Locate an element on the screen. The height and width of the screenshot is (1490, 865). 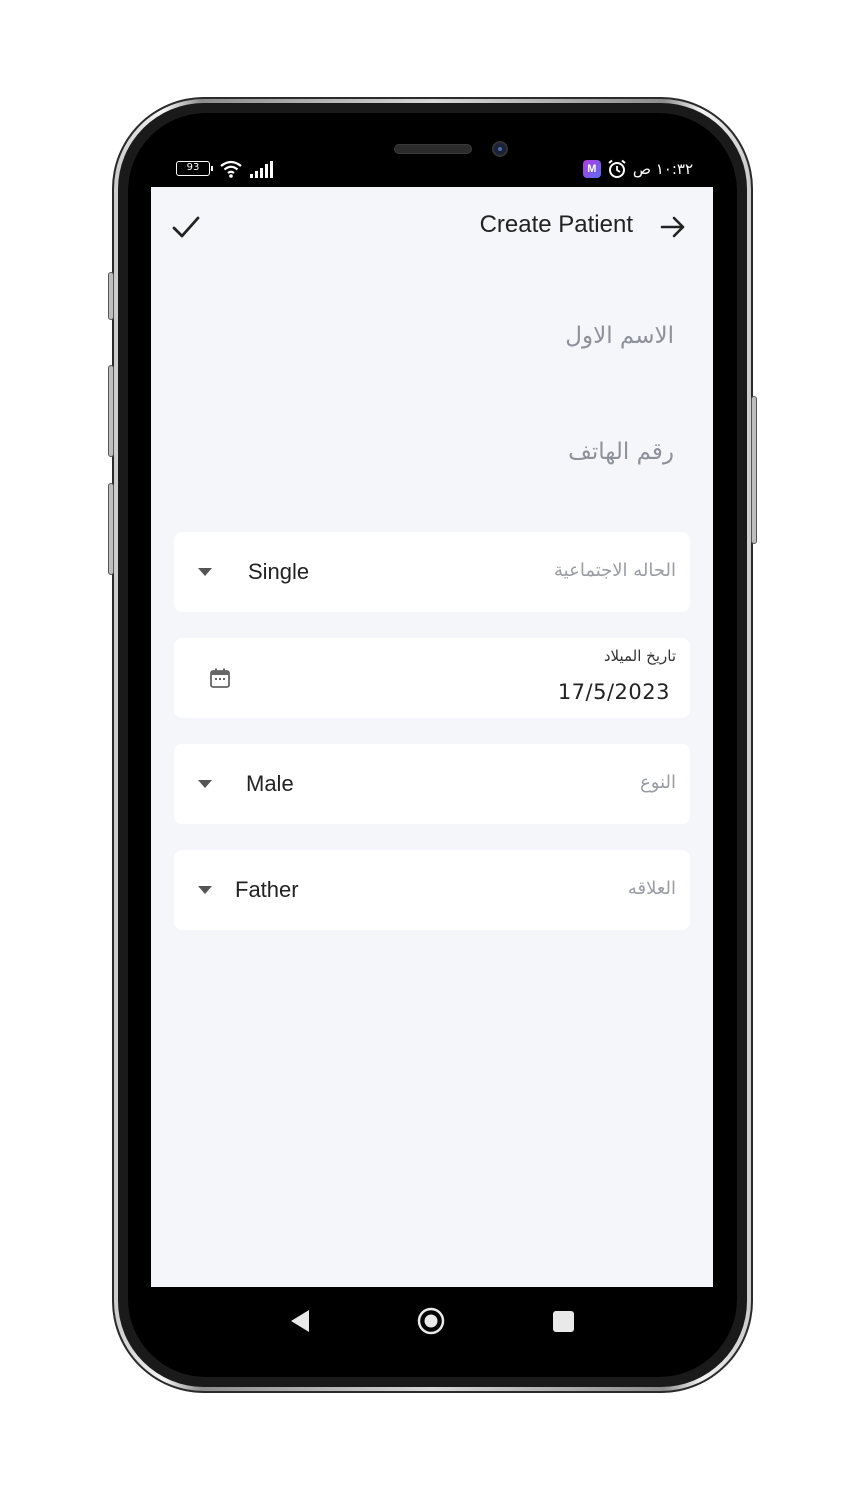
marital-status-dropdown: Single الحاله الاجتماعية is located at coordinates (432, 572).